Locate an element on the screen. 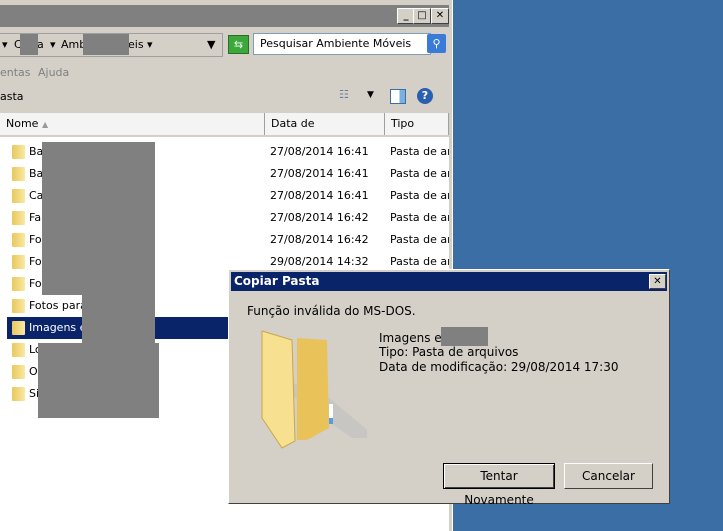  search-input: Pesquisar Ambiente Móveis is located at coordinates (342, 44).